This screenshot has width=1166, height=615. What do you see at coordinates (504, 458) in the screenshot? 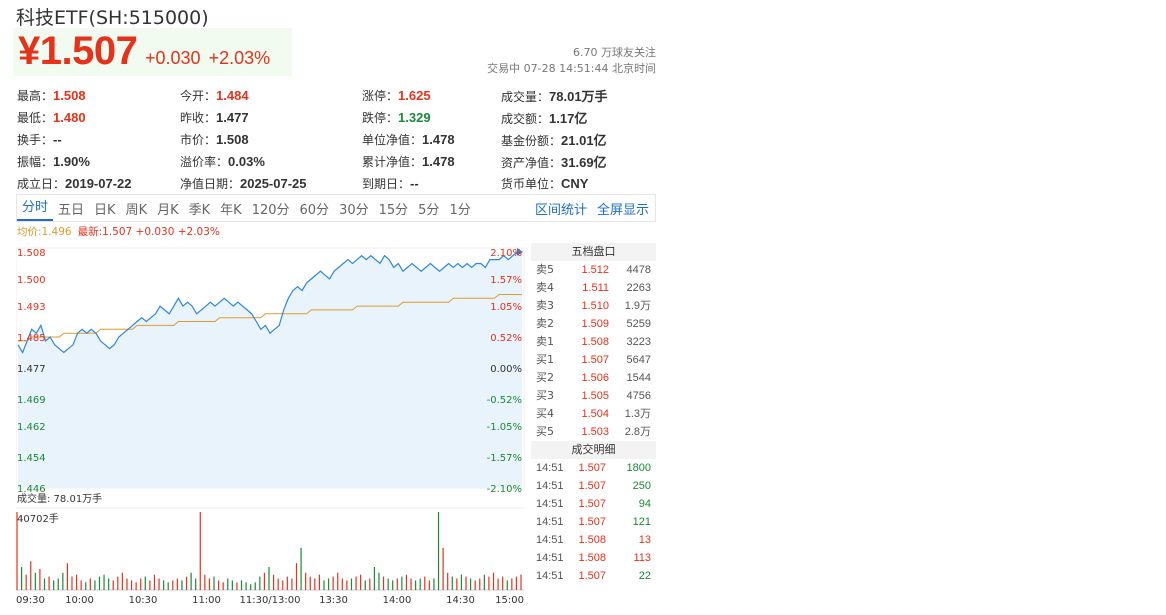
I see `y-tick-right: -1.57%` at bounding box center [504, 458].